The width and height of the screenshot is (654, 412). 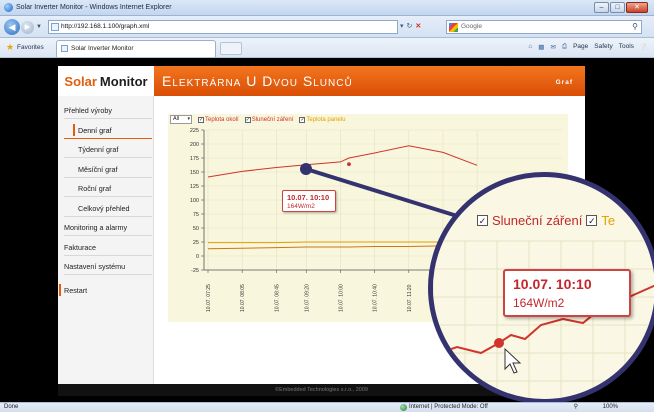 What do you see at coordinates (223, 27) in the screenshot?
I see `url-input: http://192.168.1.100/graph.xml` at bounding box center [223, 27].